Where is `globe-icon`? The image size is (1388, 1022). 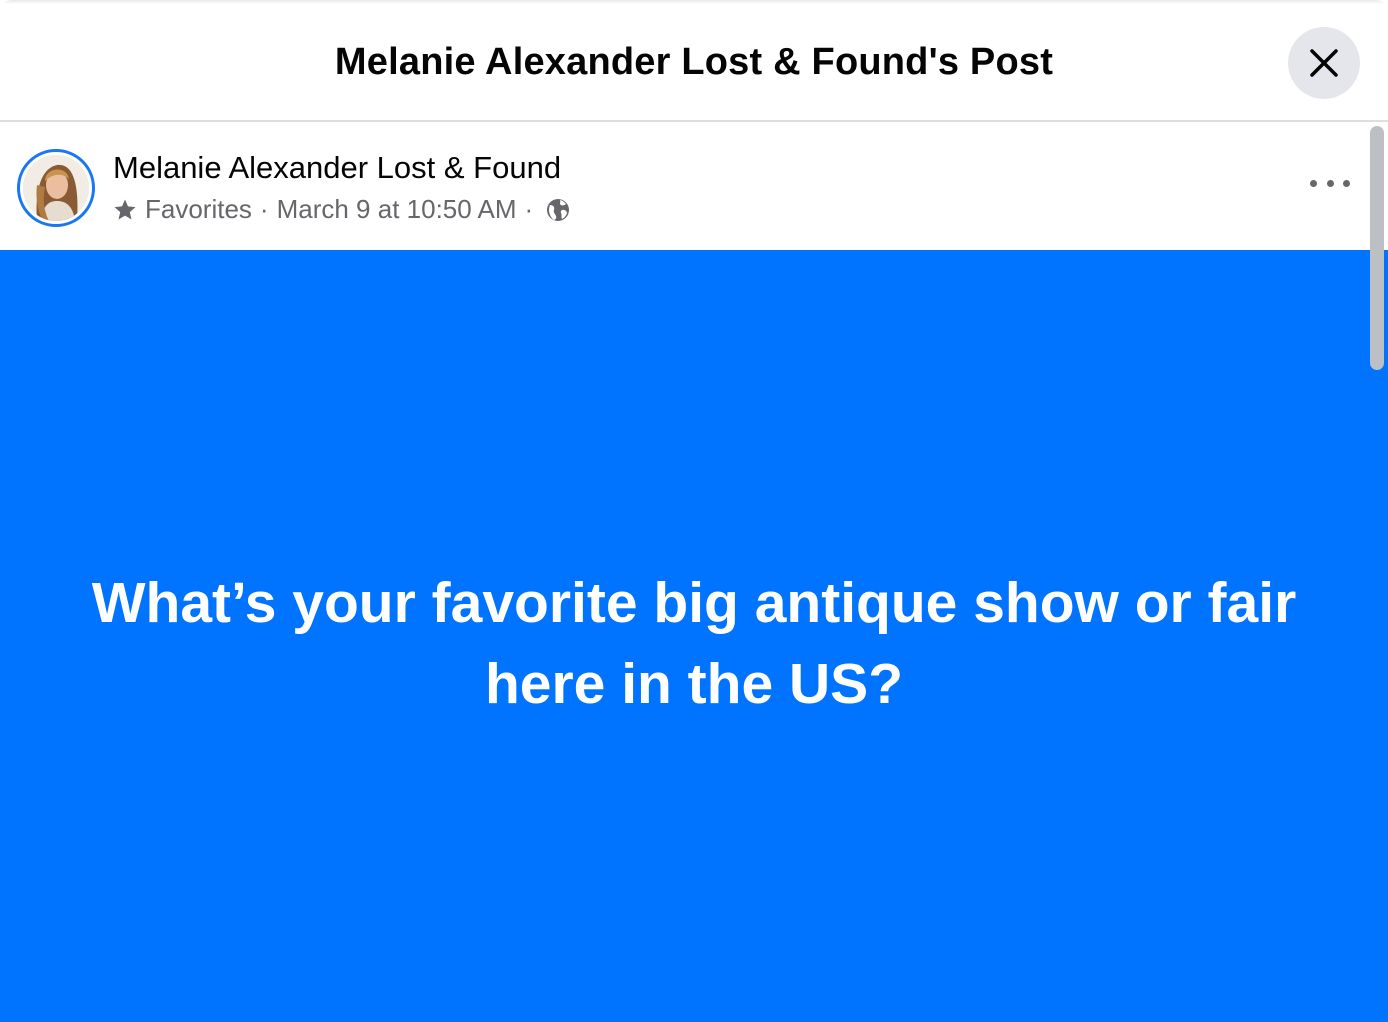 globe-icon is located at coordinates (558, 210).